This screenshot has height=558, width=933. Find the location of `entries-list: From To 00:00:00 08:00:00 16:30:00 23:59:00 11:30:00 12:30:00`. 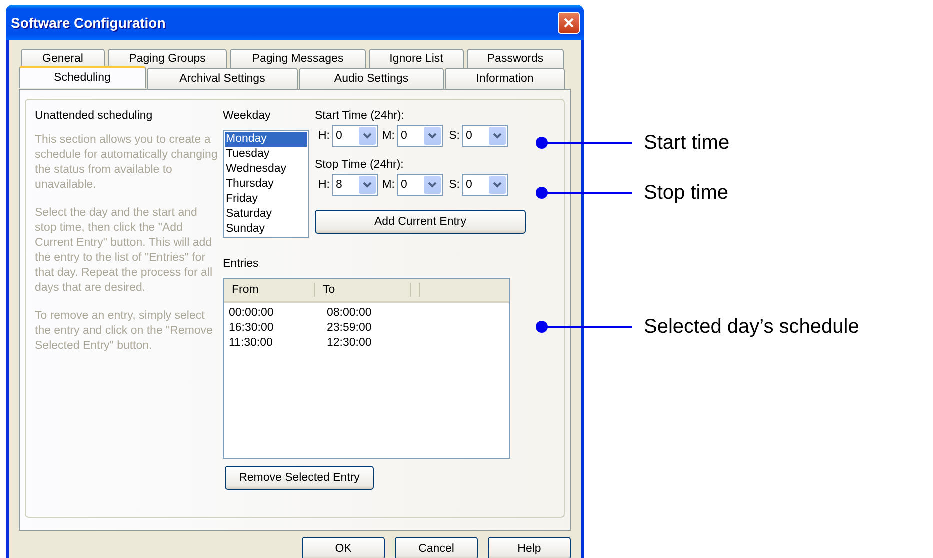

entries-list: From To 00:00:00 08:00:00 16:30:00 23:59:00 11:30:00 12:30:00 is located at coordinates (366, 368).